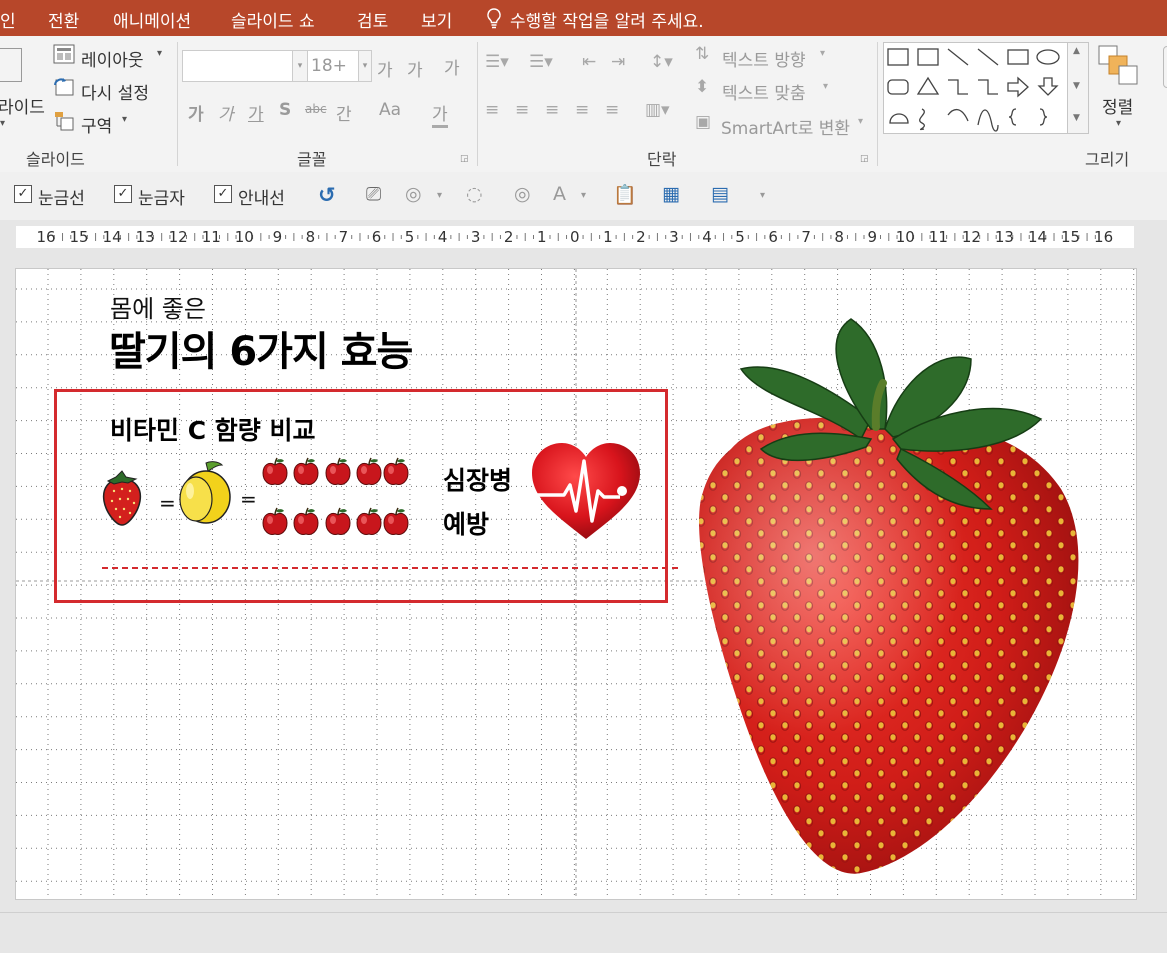 This screenshot has width=1167, height=953. Describe the element at coordinates (205, 494) in the screenshot. I see `lemon-icon` at that location.